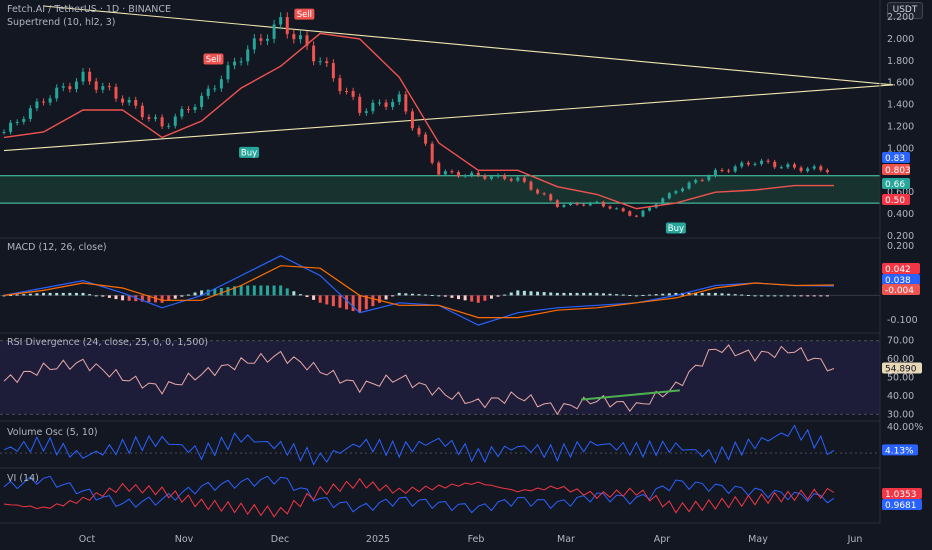  Describe the element at coordinates (900, 126) in the screenshot. I see `price-tick-label: 1.200` at that location.